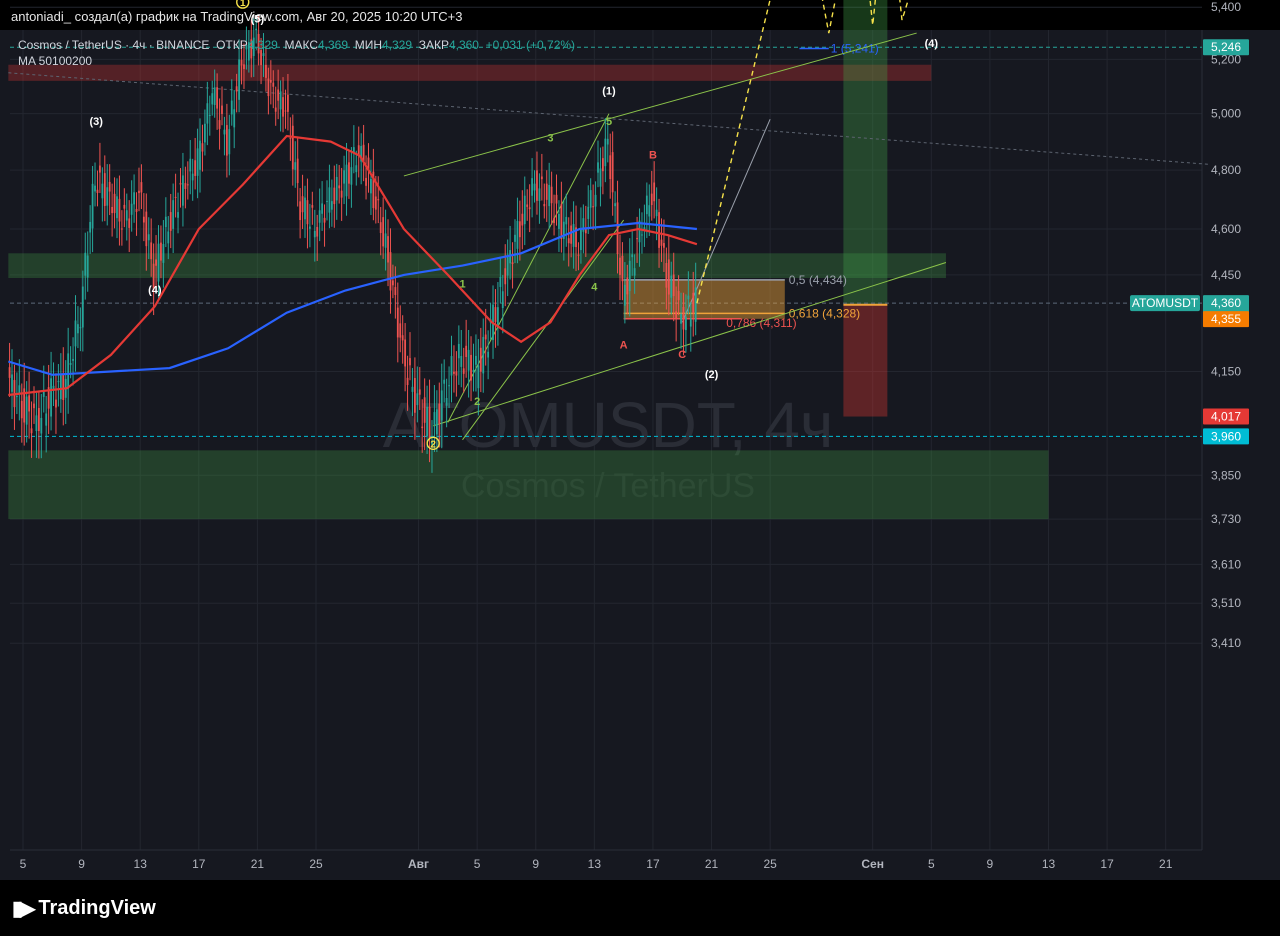 The width and height of the screenshot is (1280, 936). What do you see at coordinates (824, 313) in the screenshot?
I see `fib-level-label: 0,618 (4,328)` at bounding box center [824, 313].